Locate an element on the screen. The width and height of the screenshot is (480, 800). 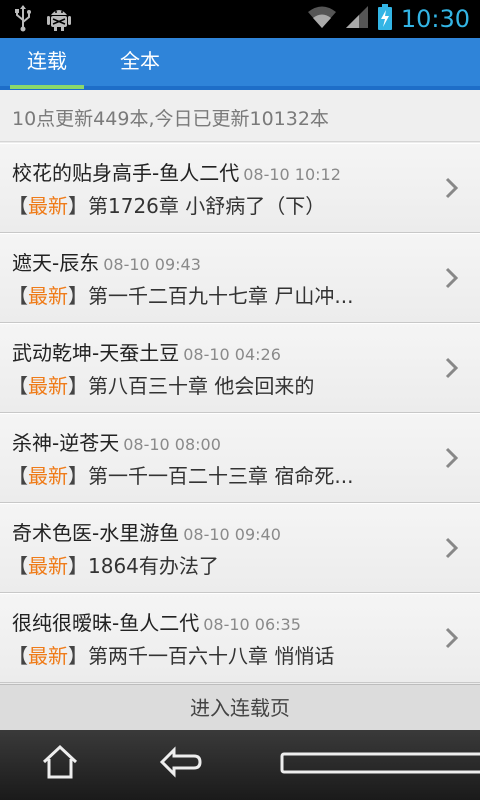
recent-apps-icon is located at coordinates (380, 764).